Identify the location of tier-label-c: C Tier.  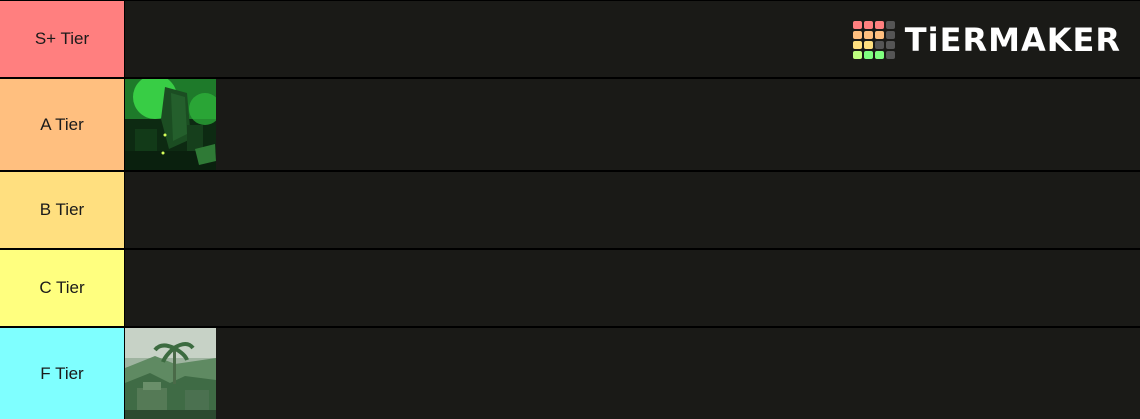
(62, 288).